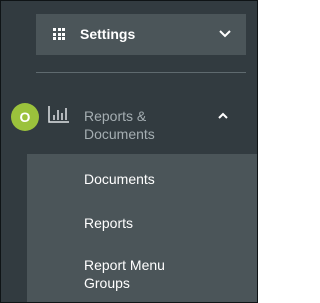  What do you see at coordinates (107, 283) in the screenshot?
I see `submenu-item-label-line2: Groups` at bounding box center [107, 283].